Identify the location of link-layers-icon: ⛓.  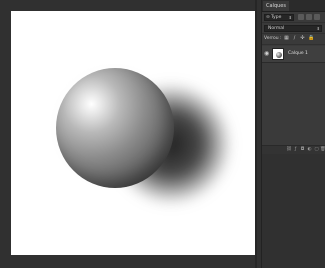
(289, 149).